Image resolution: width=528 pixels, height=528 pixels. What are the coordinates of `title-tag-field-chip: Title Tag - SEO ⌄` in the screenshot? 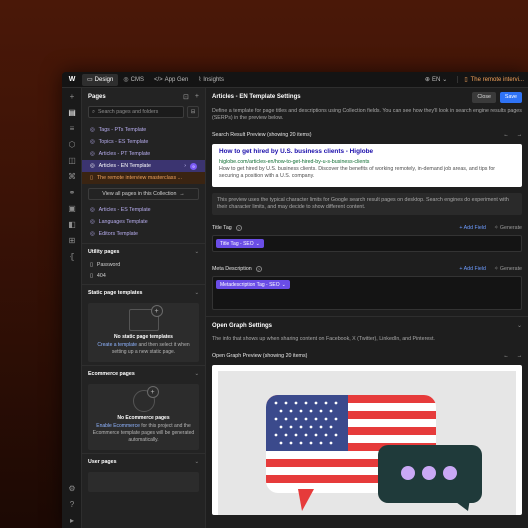 It's located at (240, 243).